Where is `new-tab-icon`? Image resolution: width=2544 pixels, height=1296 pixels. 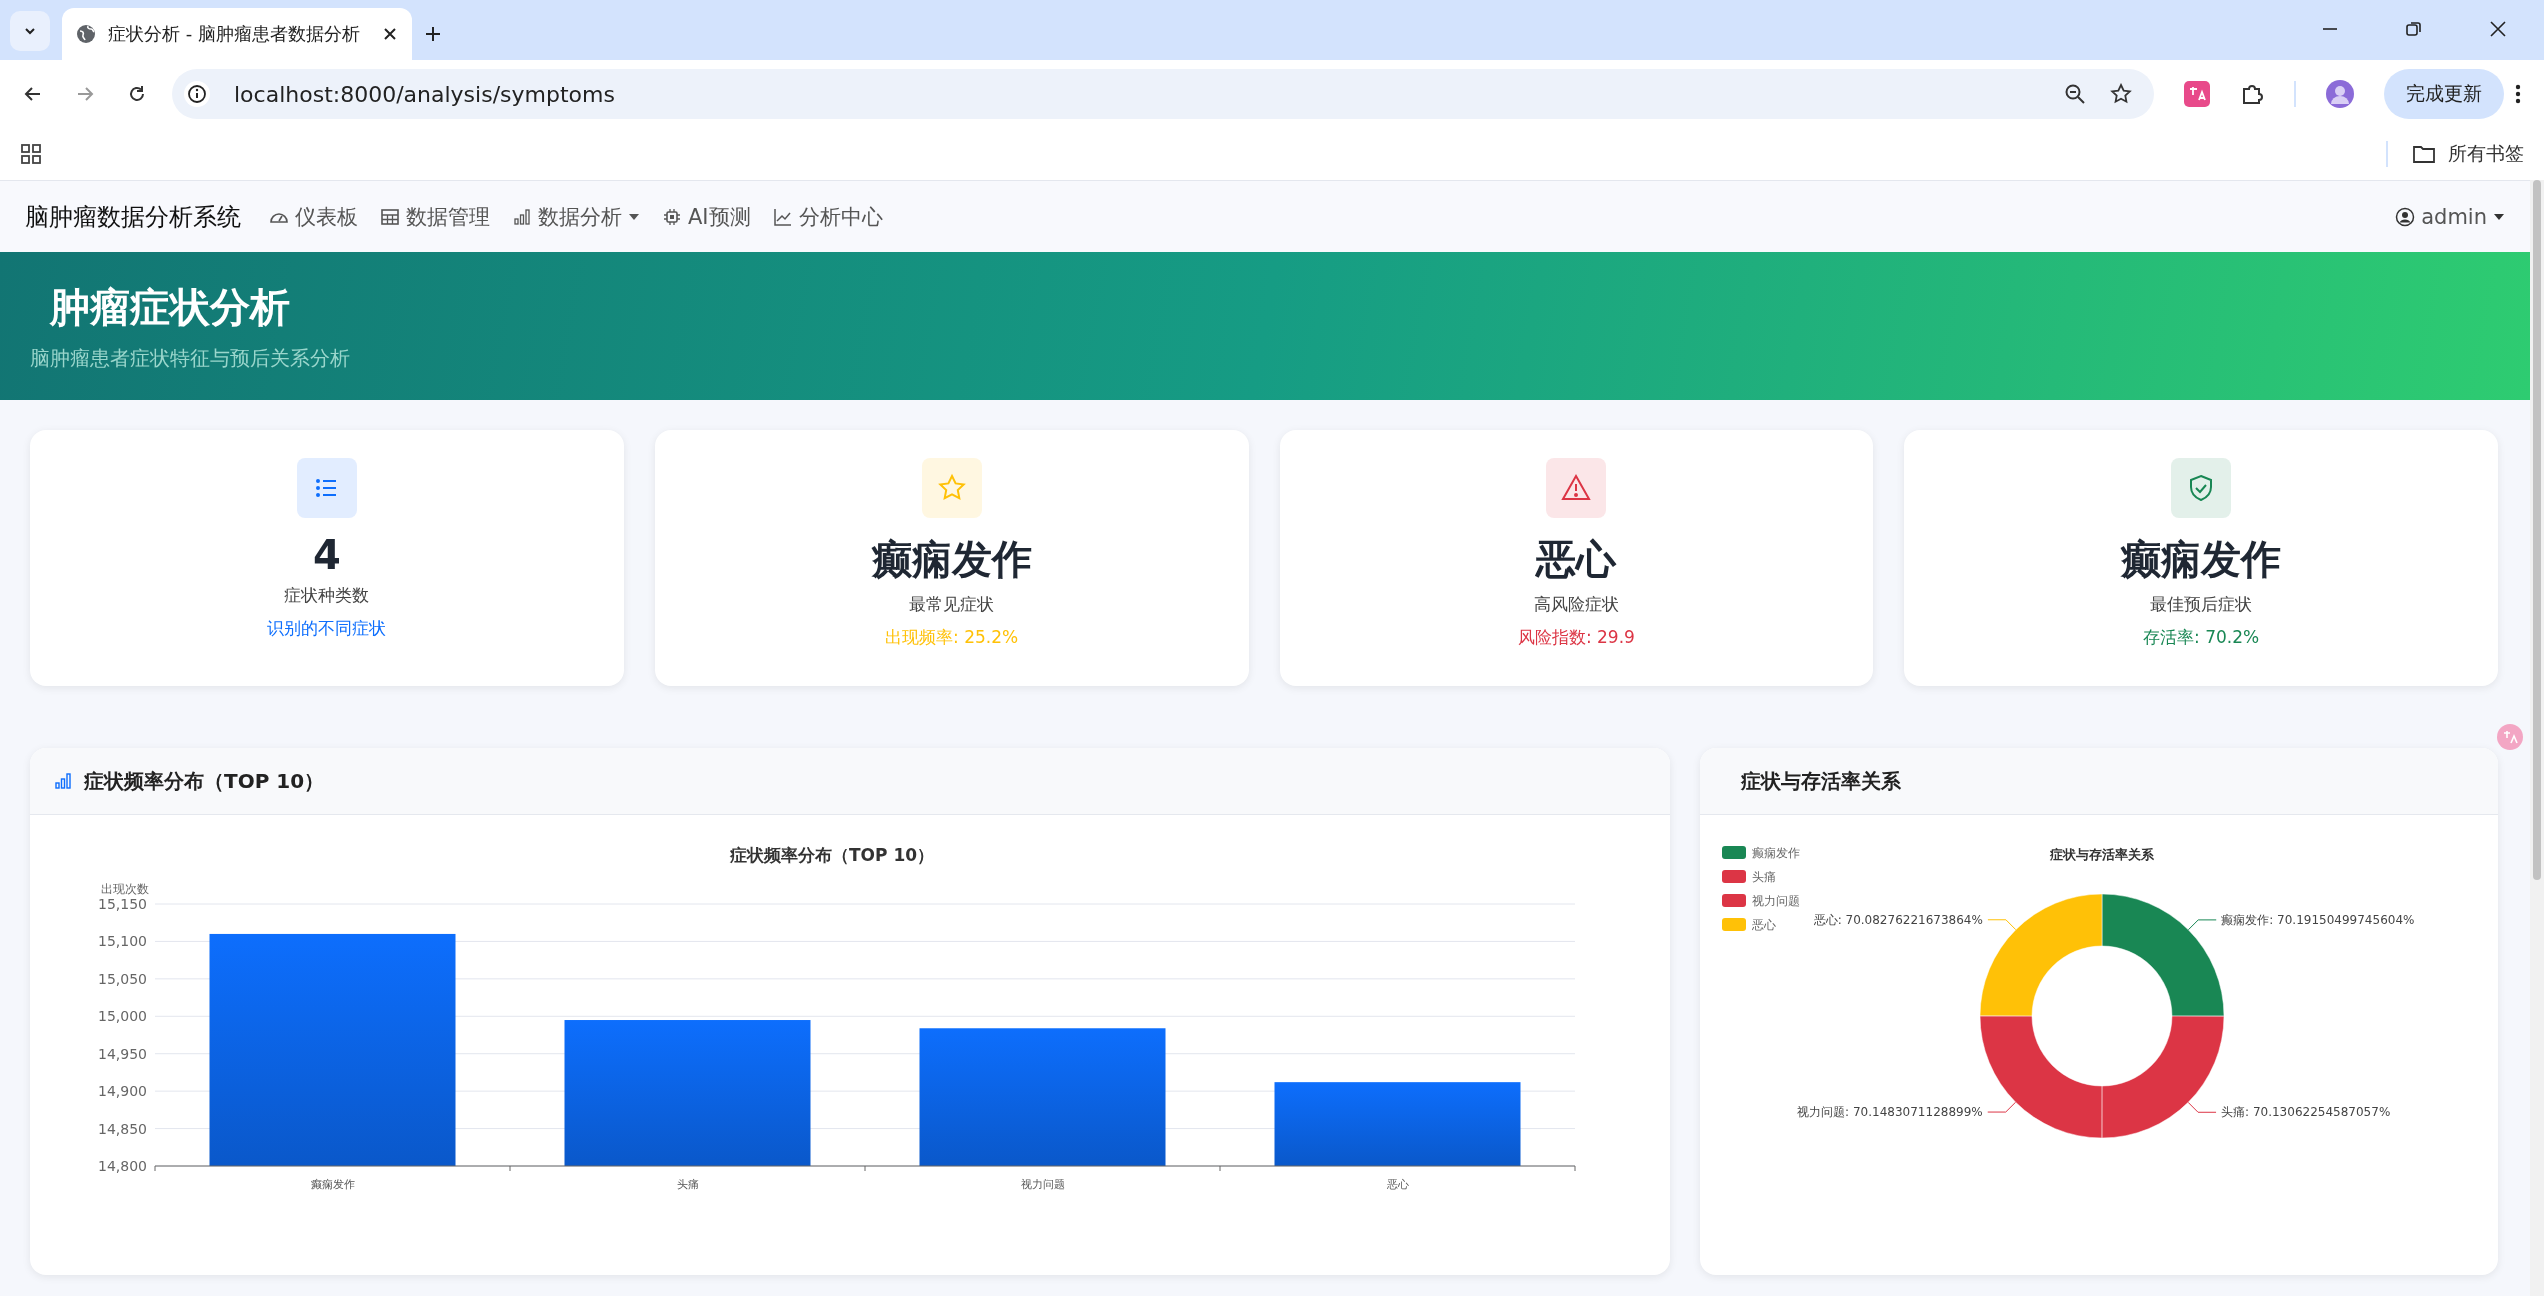 new-tab-icon is located at coordinates (433, 34).